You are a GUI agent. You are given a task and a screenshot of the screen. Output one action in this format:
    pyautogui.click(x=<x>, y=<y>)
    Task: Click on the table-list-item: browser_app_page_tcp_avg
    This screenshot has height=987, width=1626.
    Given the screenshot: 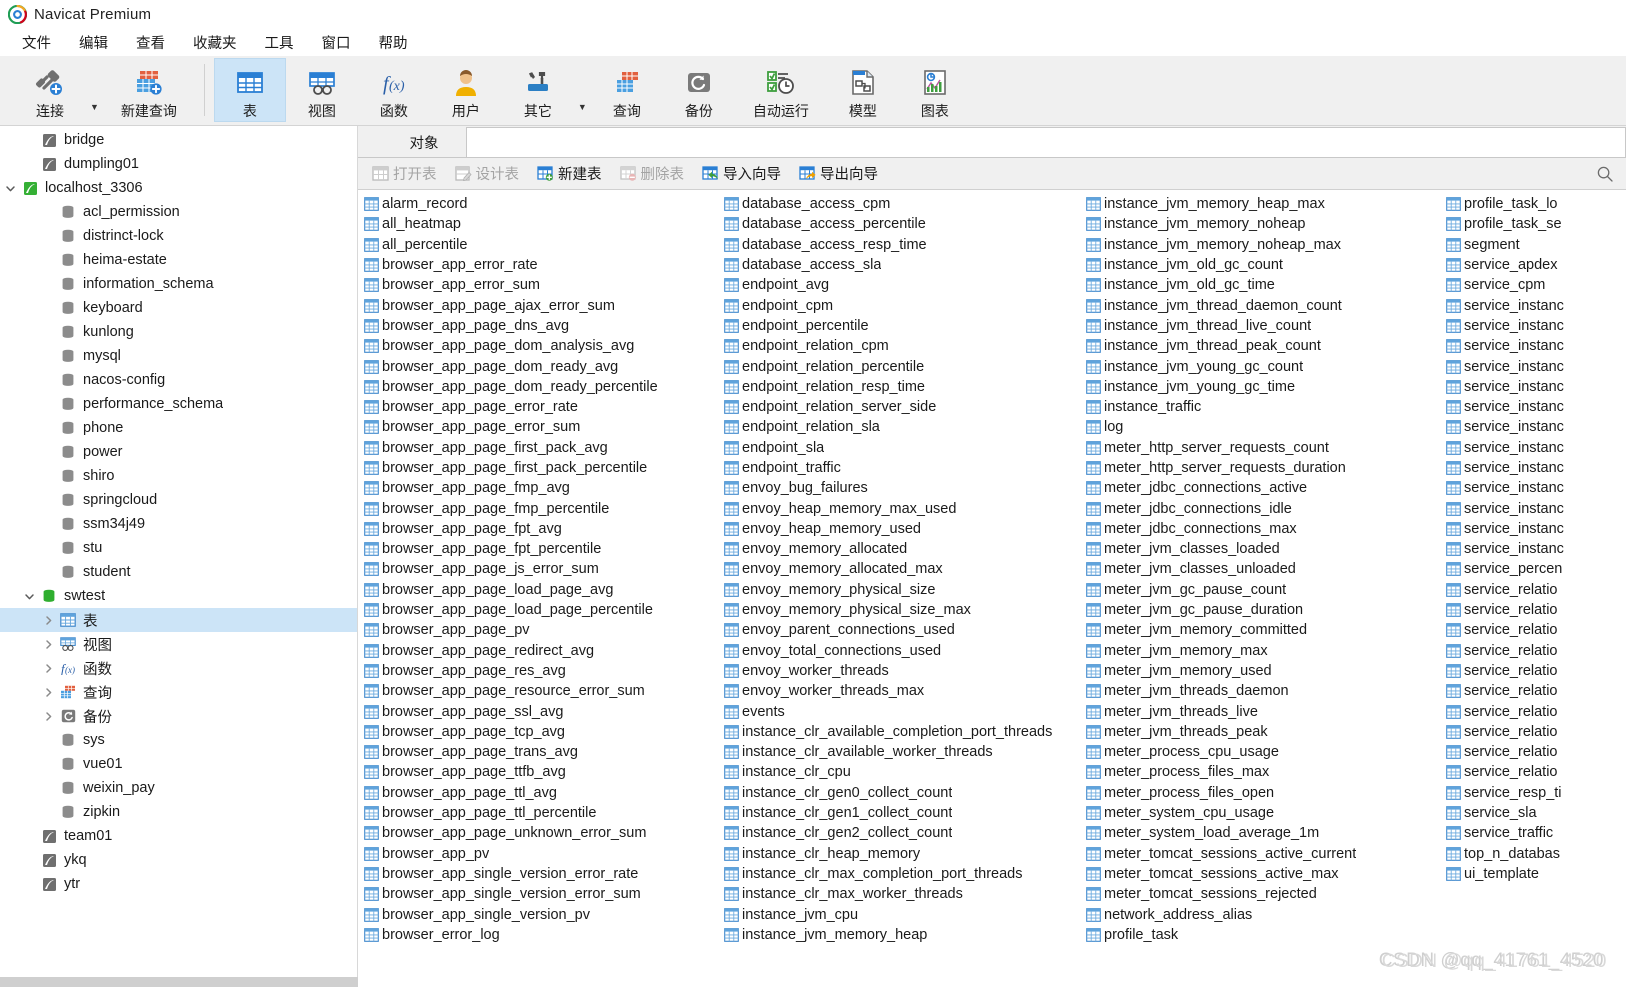 What is the action you would take?
    pyautogui.click(x=538, y=732)
    